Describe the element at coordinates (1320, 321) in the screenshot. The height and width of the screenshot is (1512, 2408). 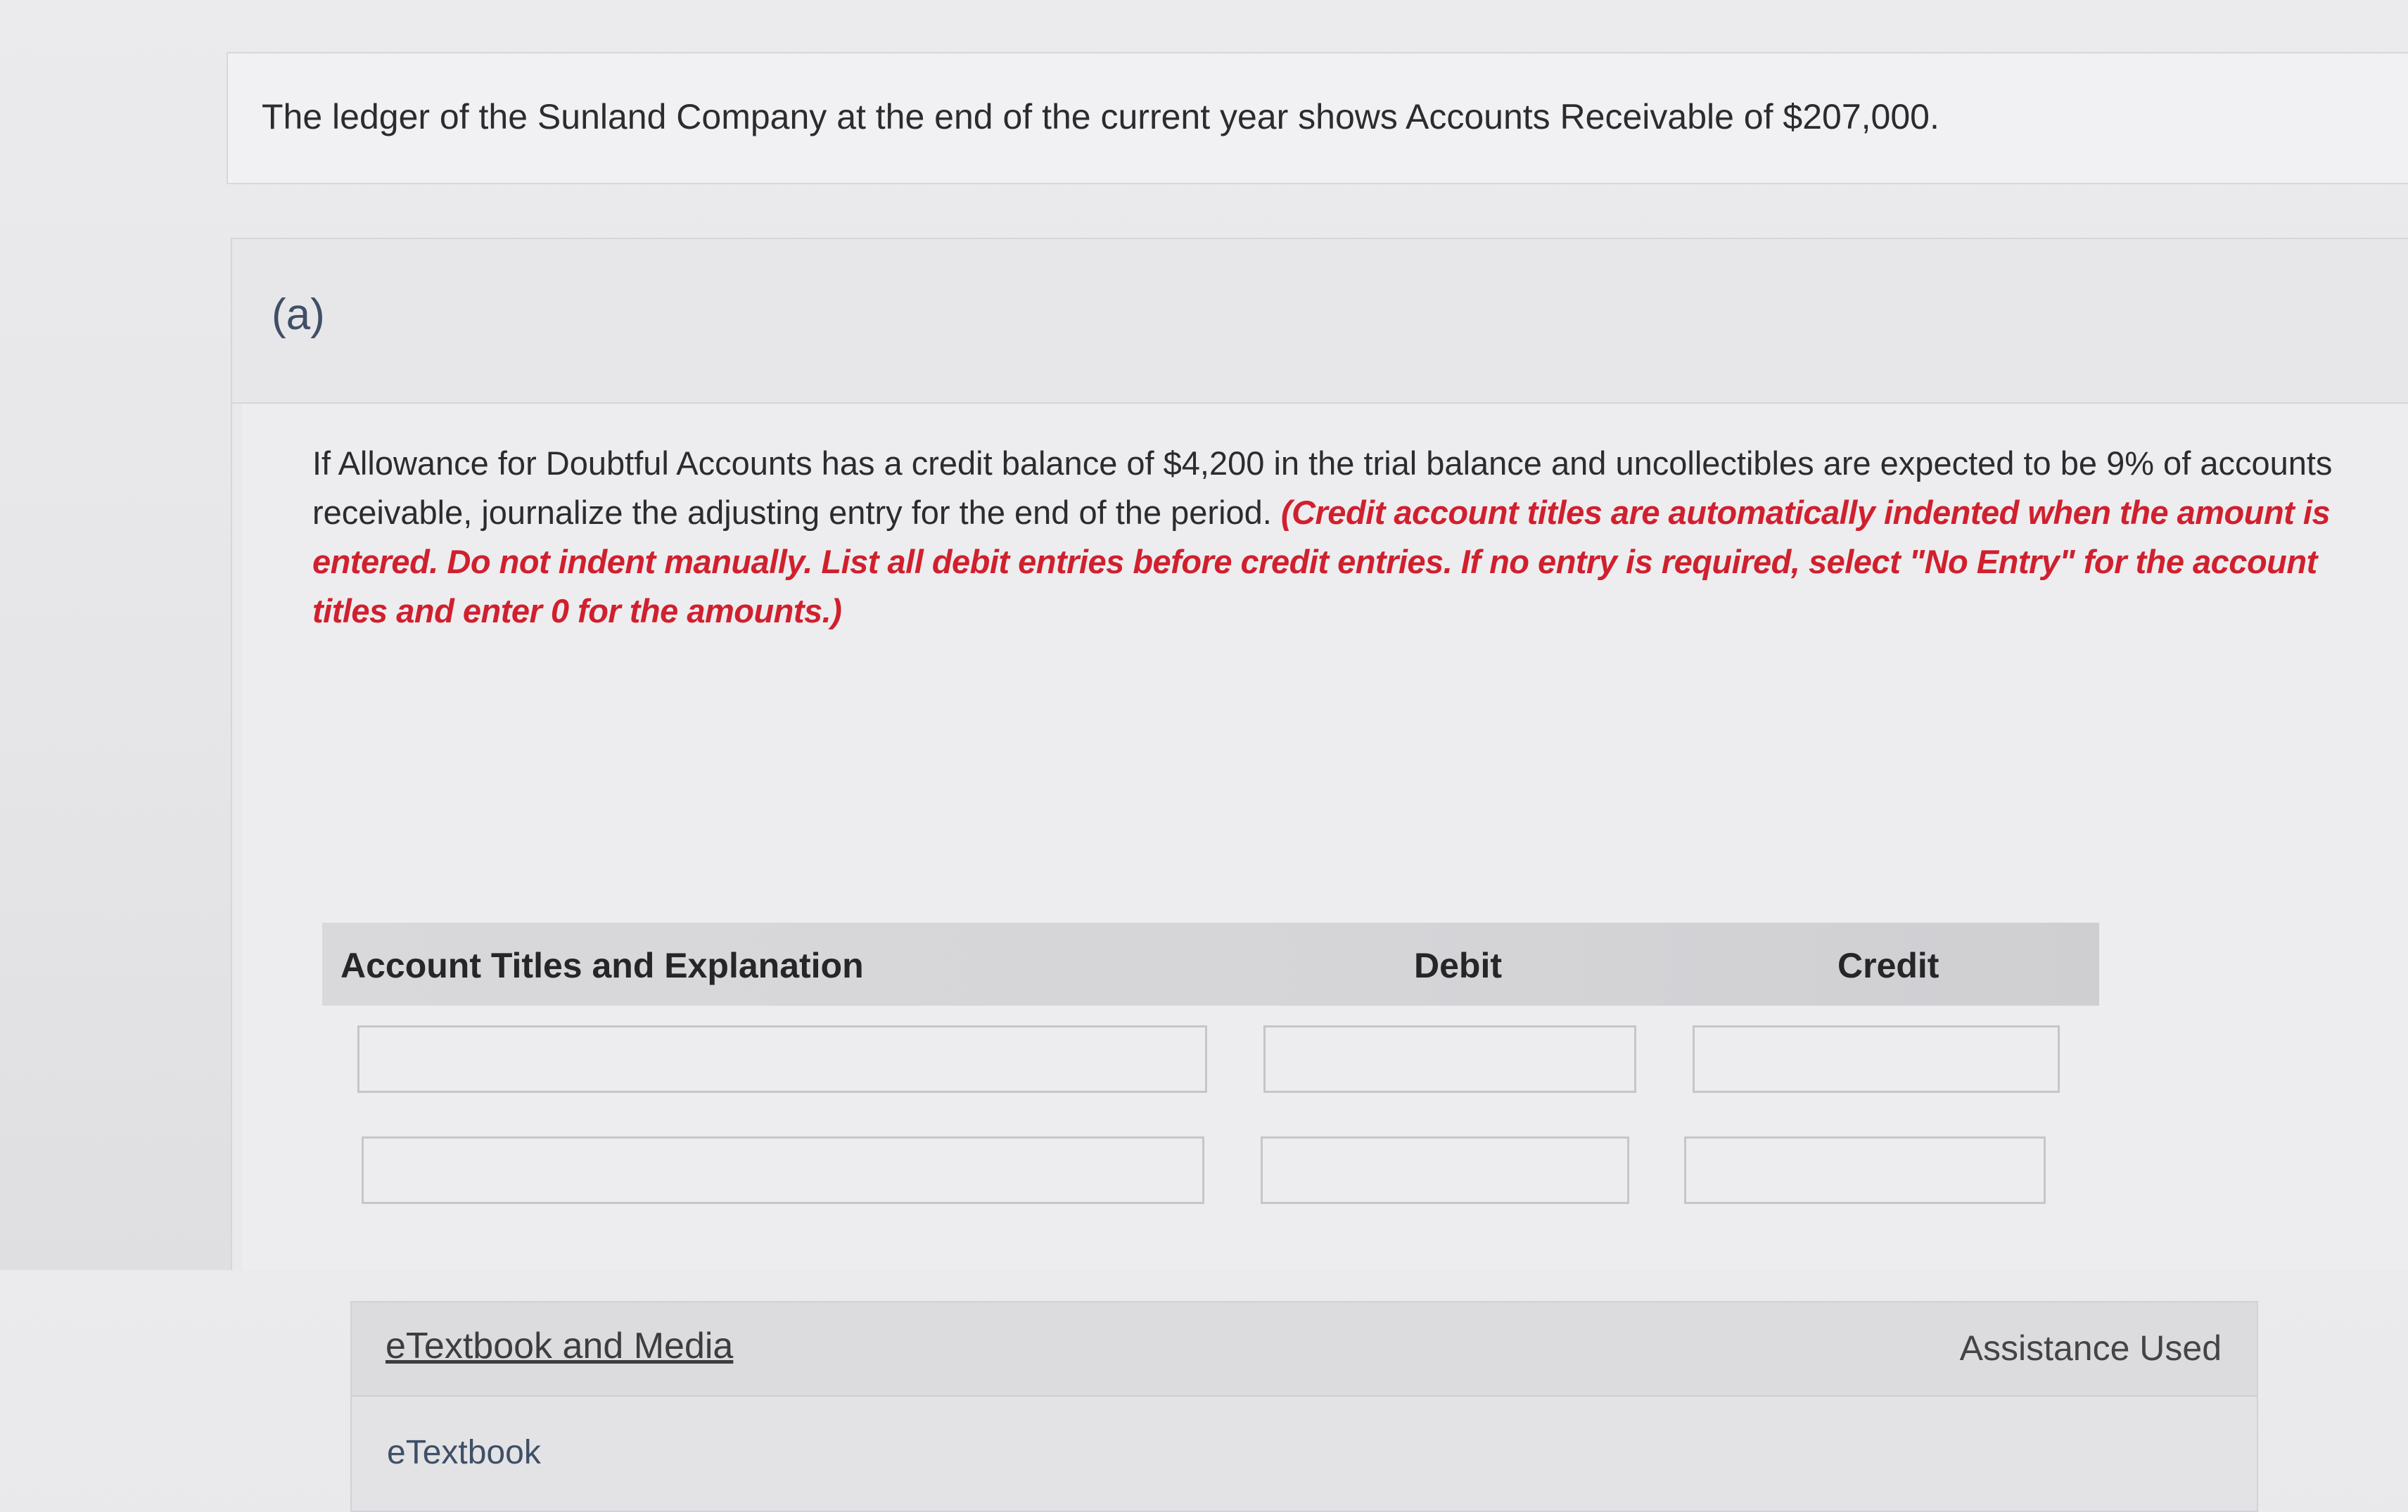
I see `part-a-header: (a)` at that location.